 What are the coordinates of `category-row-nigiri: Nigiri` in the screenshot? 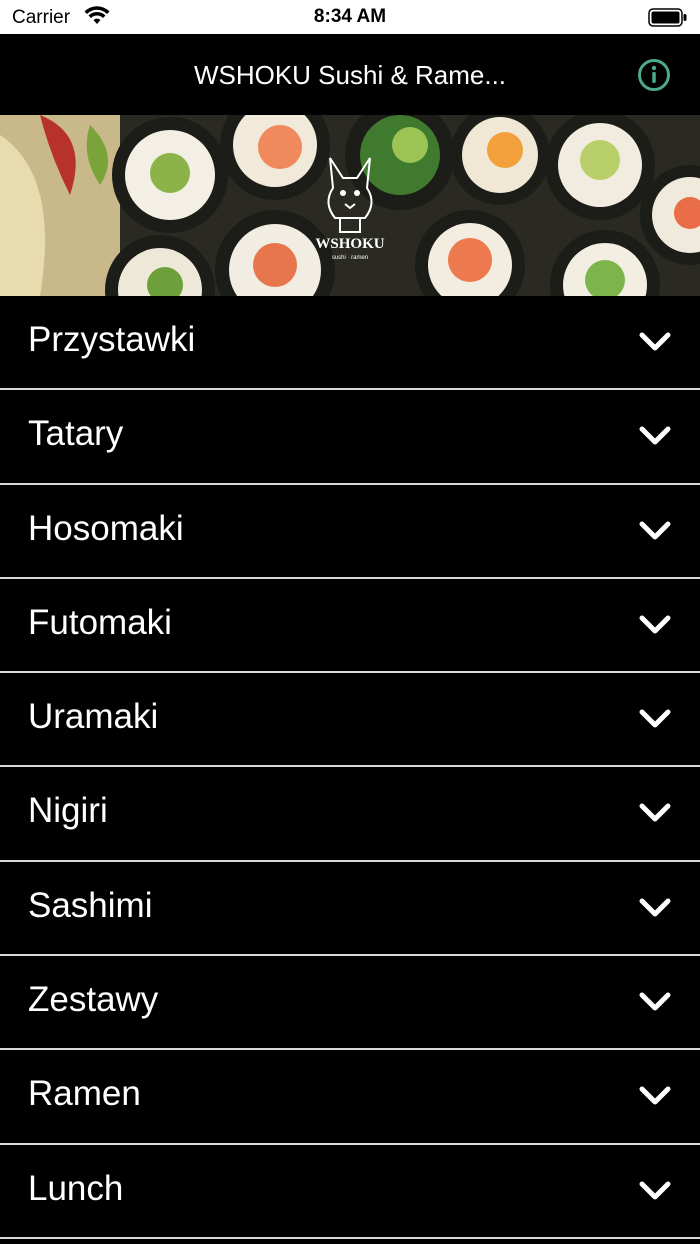 It's located at (350, 814).